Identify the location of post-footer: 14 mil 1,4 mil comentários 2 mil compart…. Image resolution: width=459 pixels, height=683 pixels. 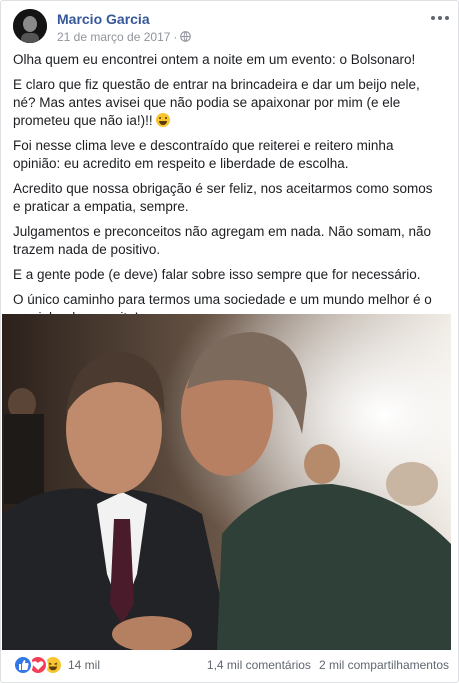
(231, 665).